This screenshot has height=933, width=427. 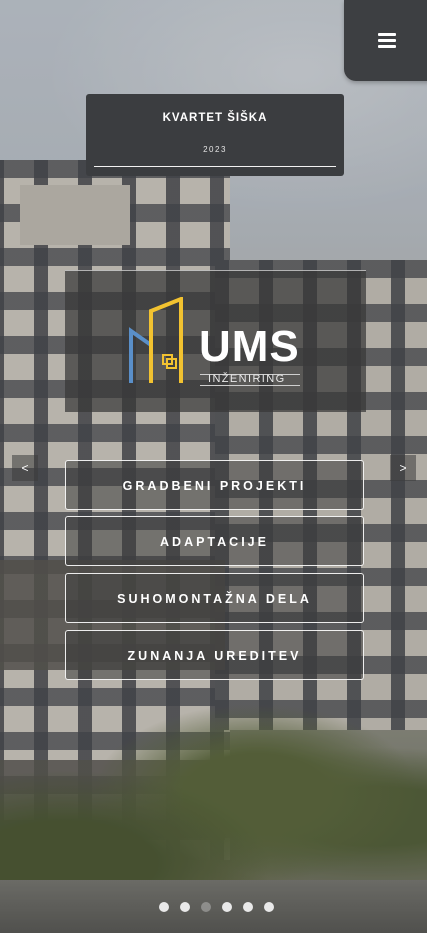 I want to click on divider, so click(x=215, y=166).